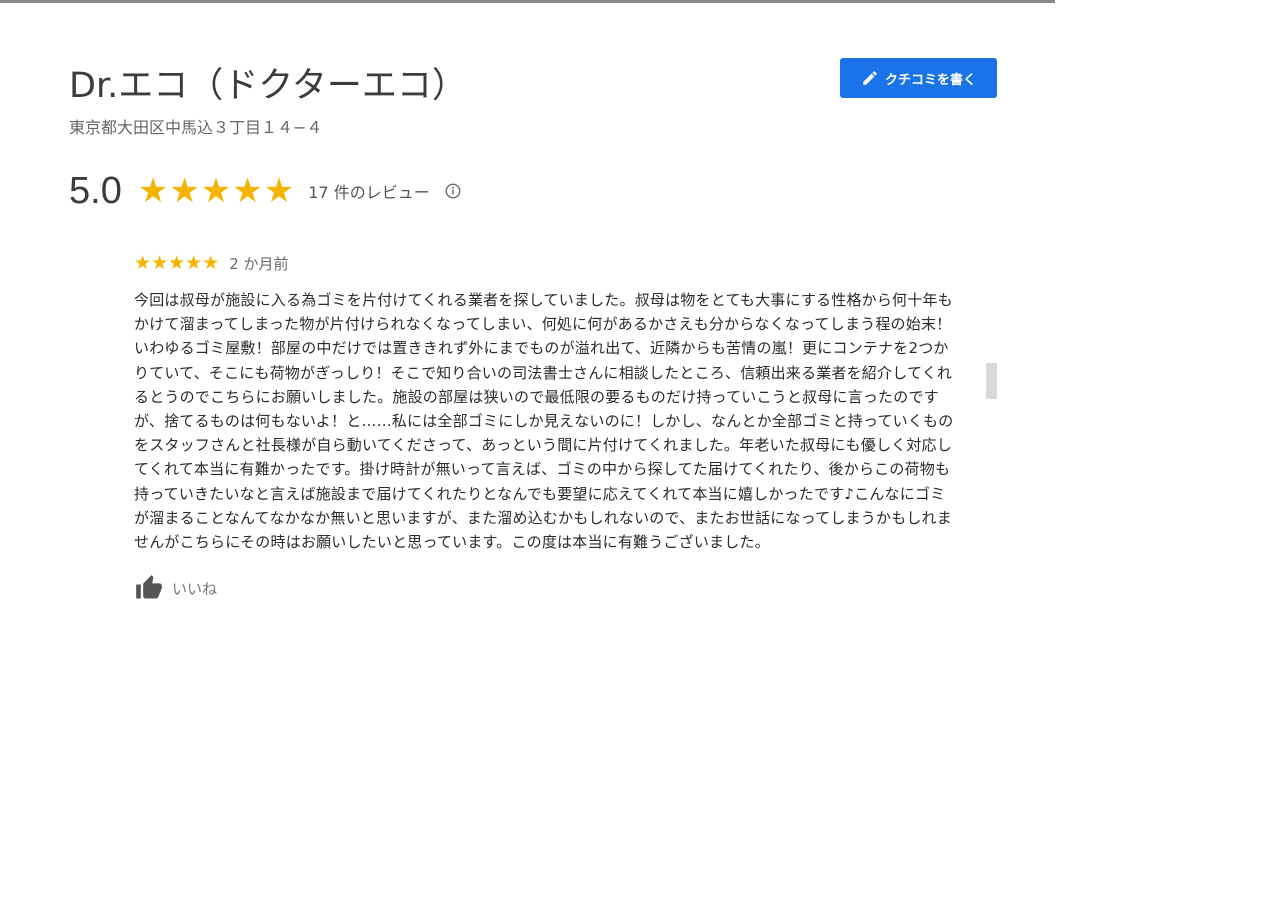 Image resolution: width=1280 pixels, height=905 pixels. What do you see at coordinates (870, 78) in the screenshot?
I see `pencil-icon` at bounding box center [870, 78].